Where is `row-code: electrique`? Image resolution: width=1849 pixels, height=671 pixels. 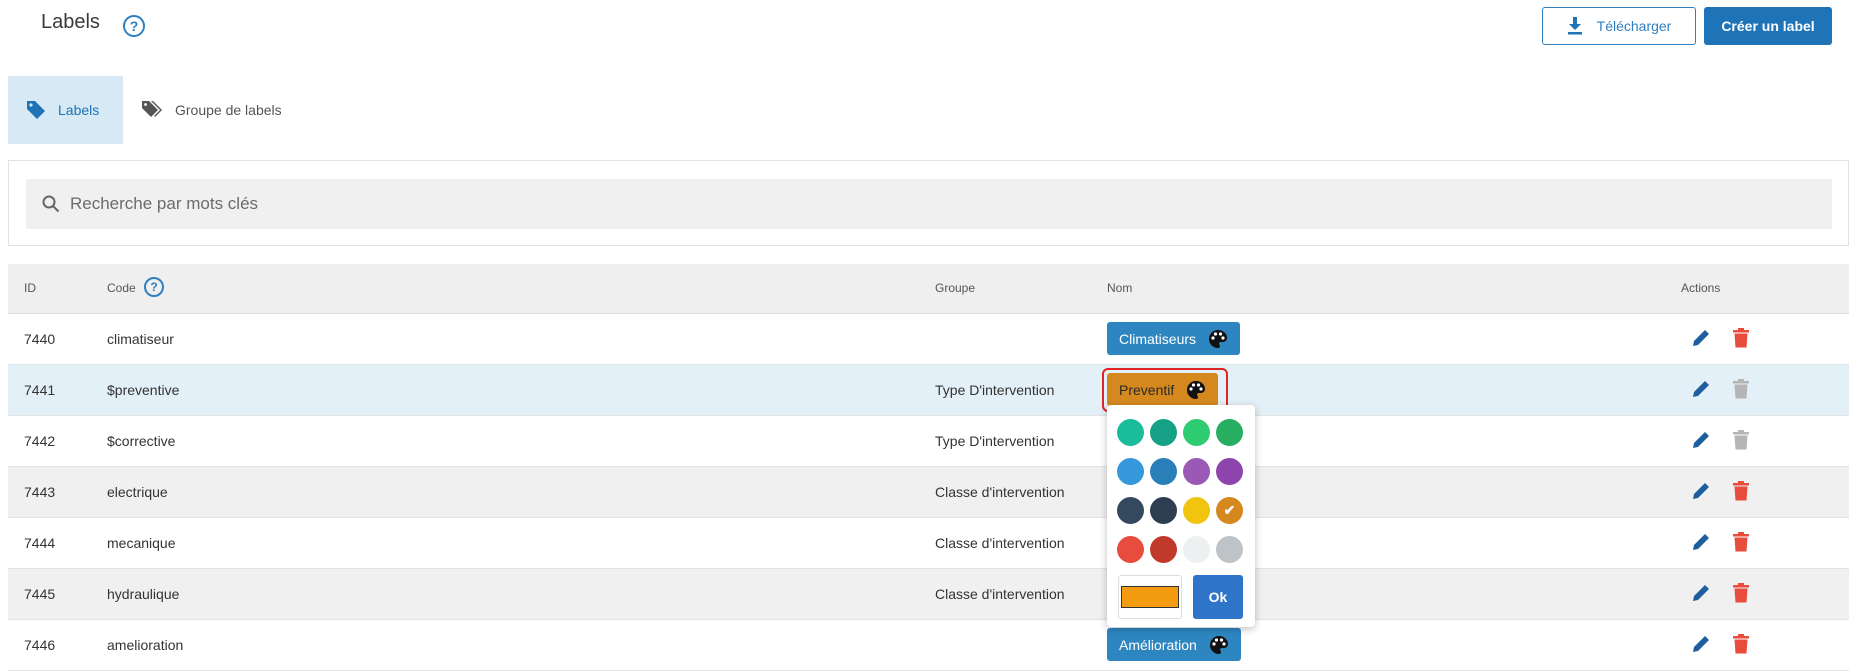
row-code: electrique is located at coordinates (137, 492).